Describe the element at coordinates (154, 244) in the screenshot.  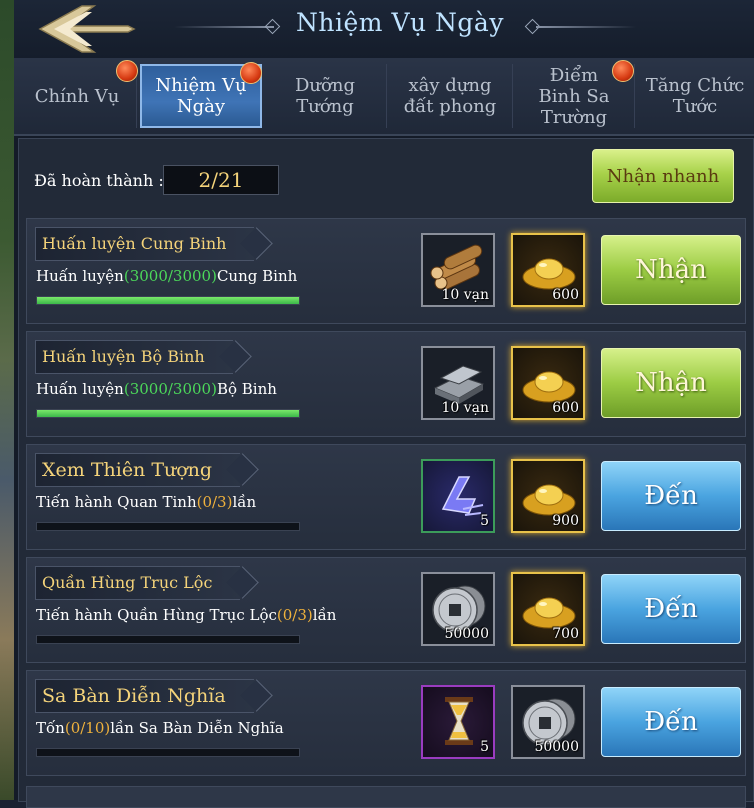
I see `task-title: Huấn luyện Cung Binh` at that location.